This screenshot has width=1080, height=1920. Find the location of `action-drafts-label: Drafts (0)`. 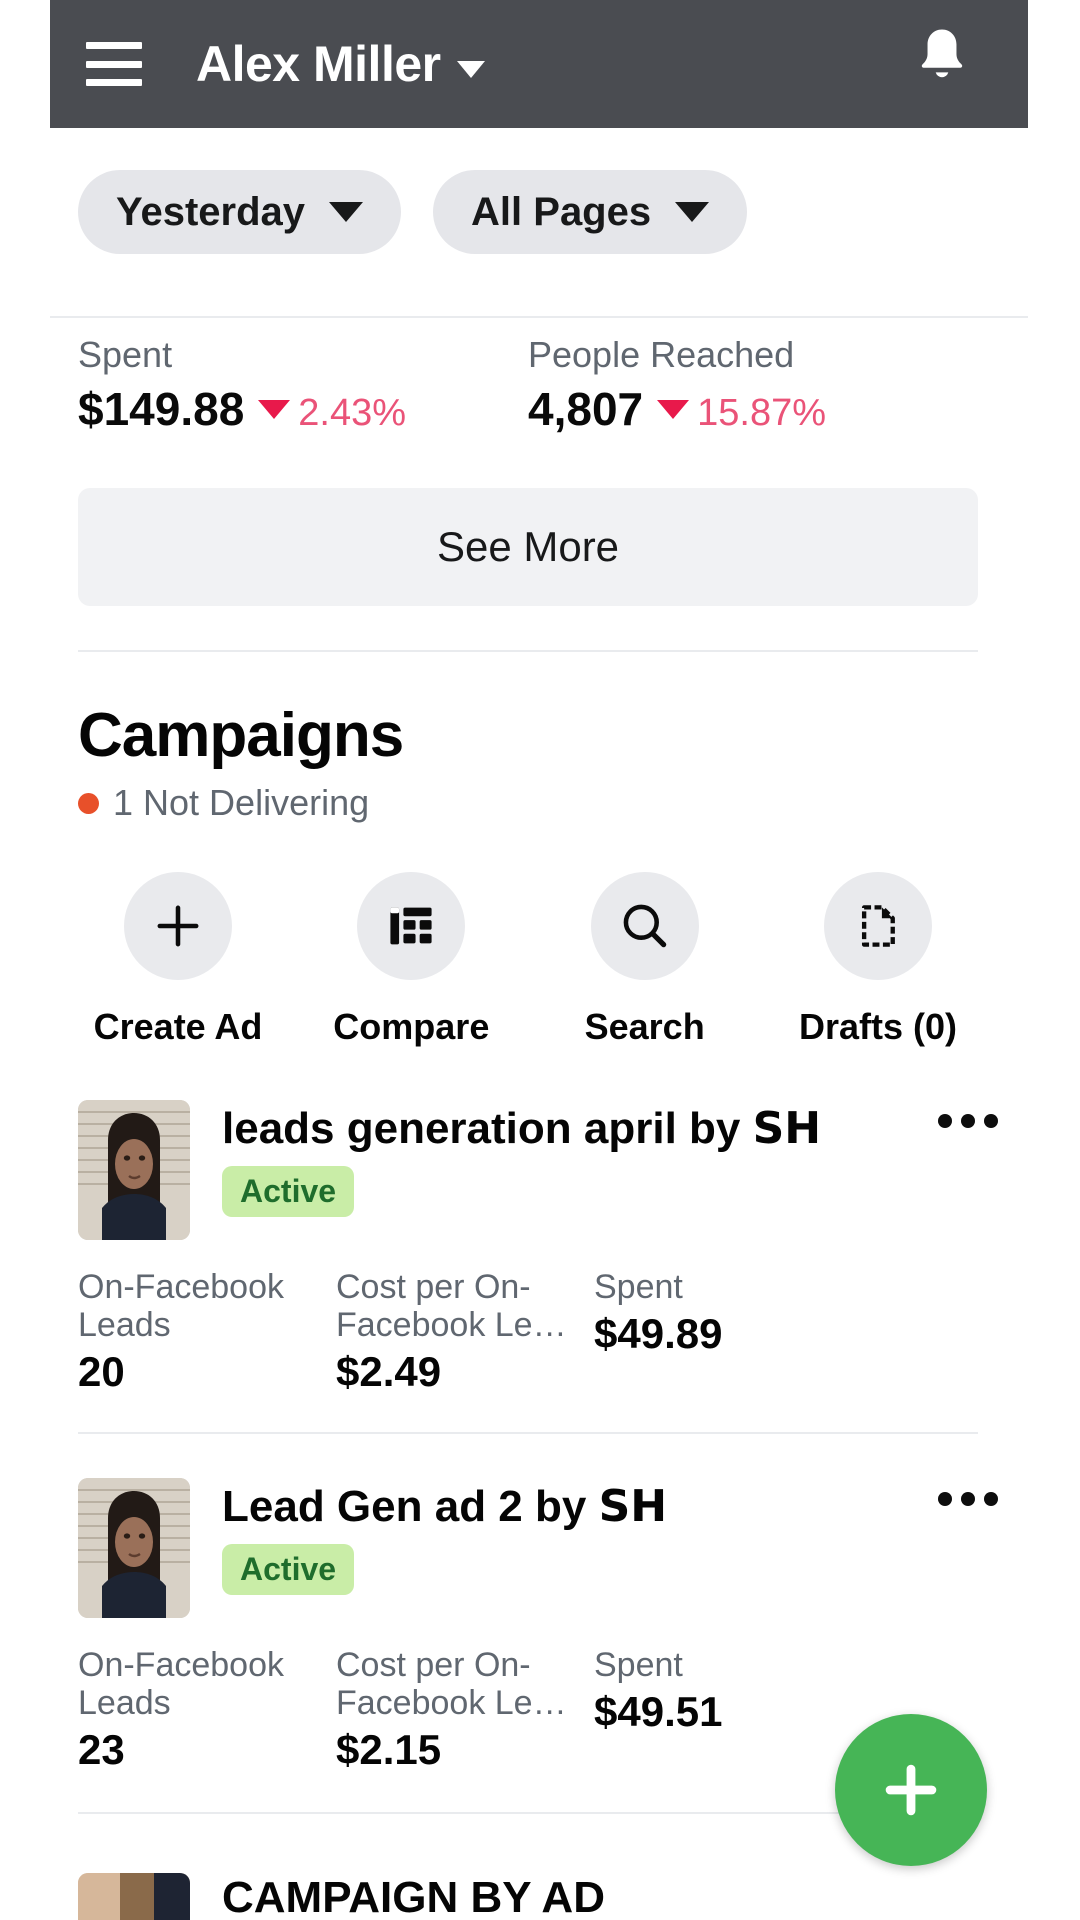

action-drafts-label: Drafts (0) is located at coordinates (877, 1026).